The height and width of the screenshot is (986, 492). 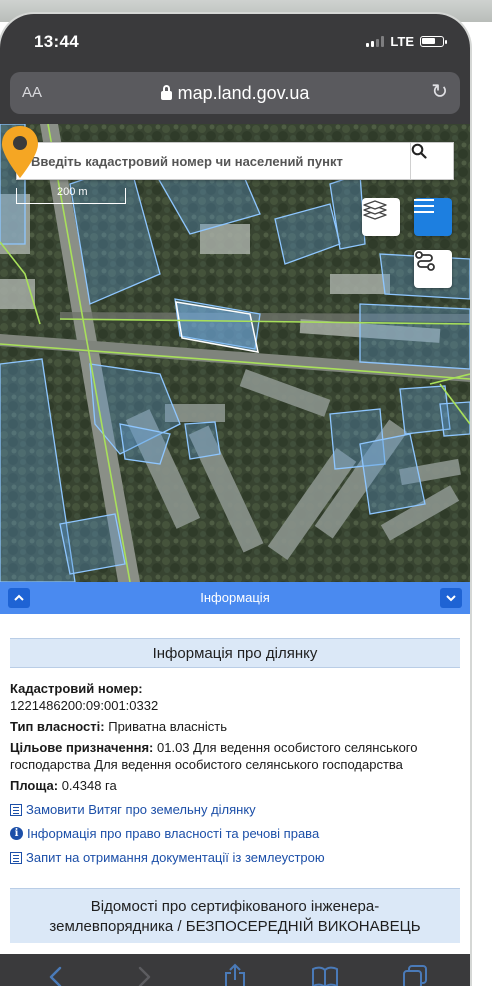 What do you see at coordinates (72, 192) in the screenshot?
I see `scale-label: 200 m` at bounding box center [72, 192].